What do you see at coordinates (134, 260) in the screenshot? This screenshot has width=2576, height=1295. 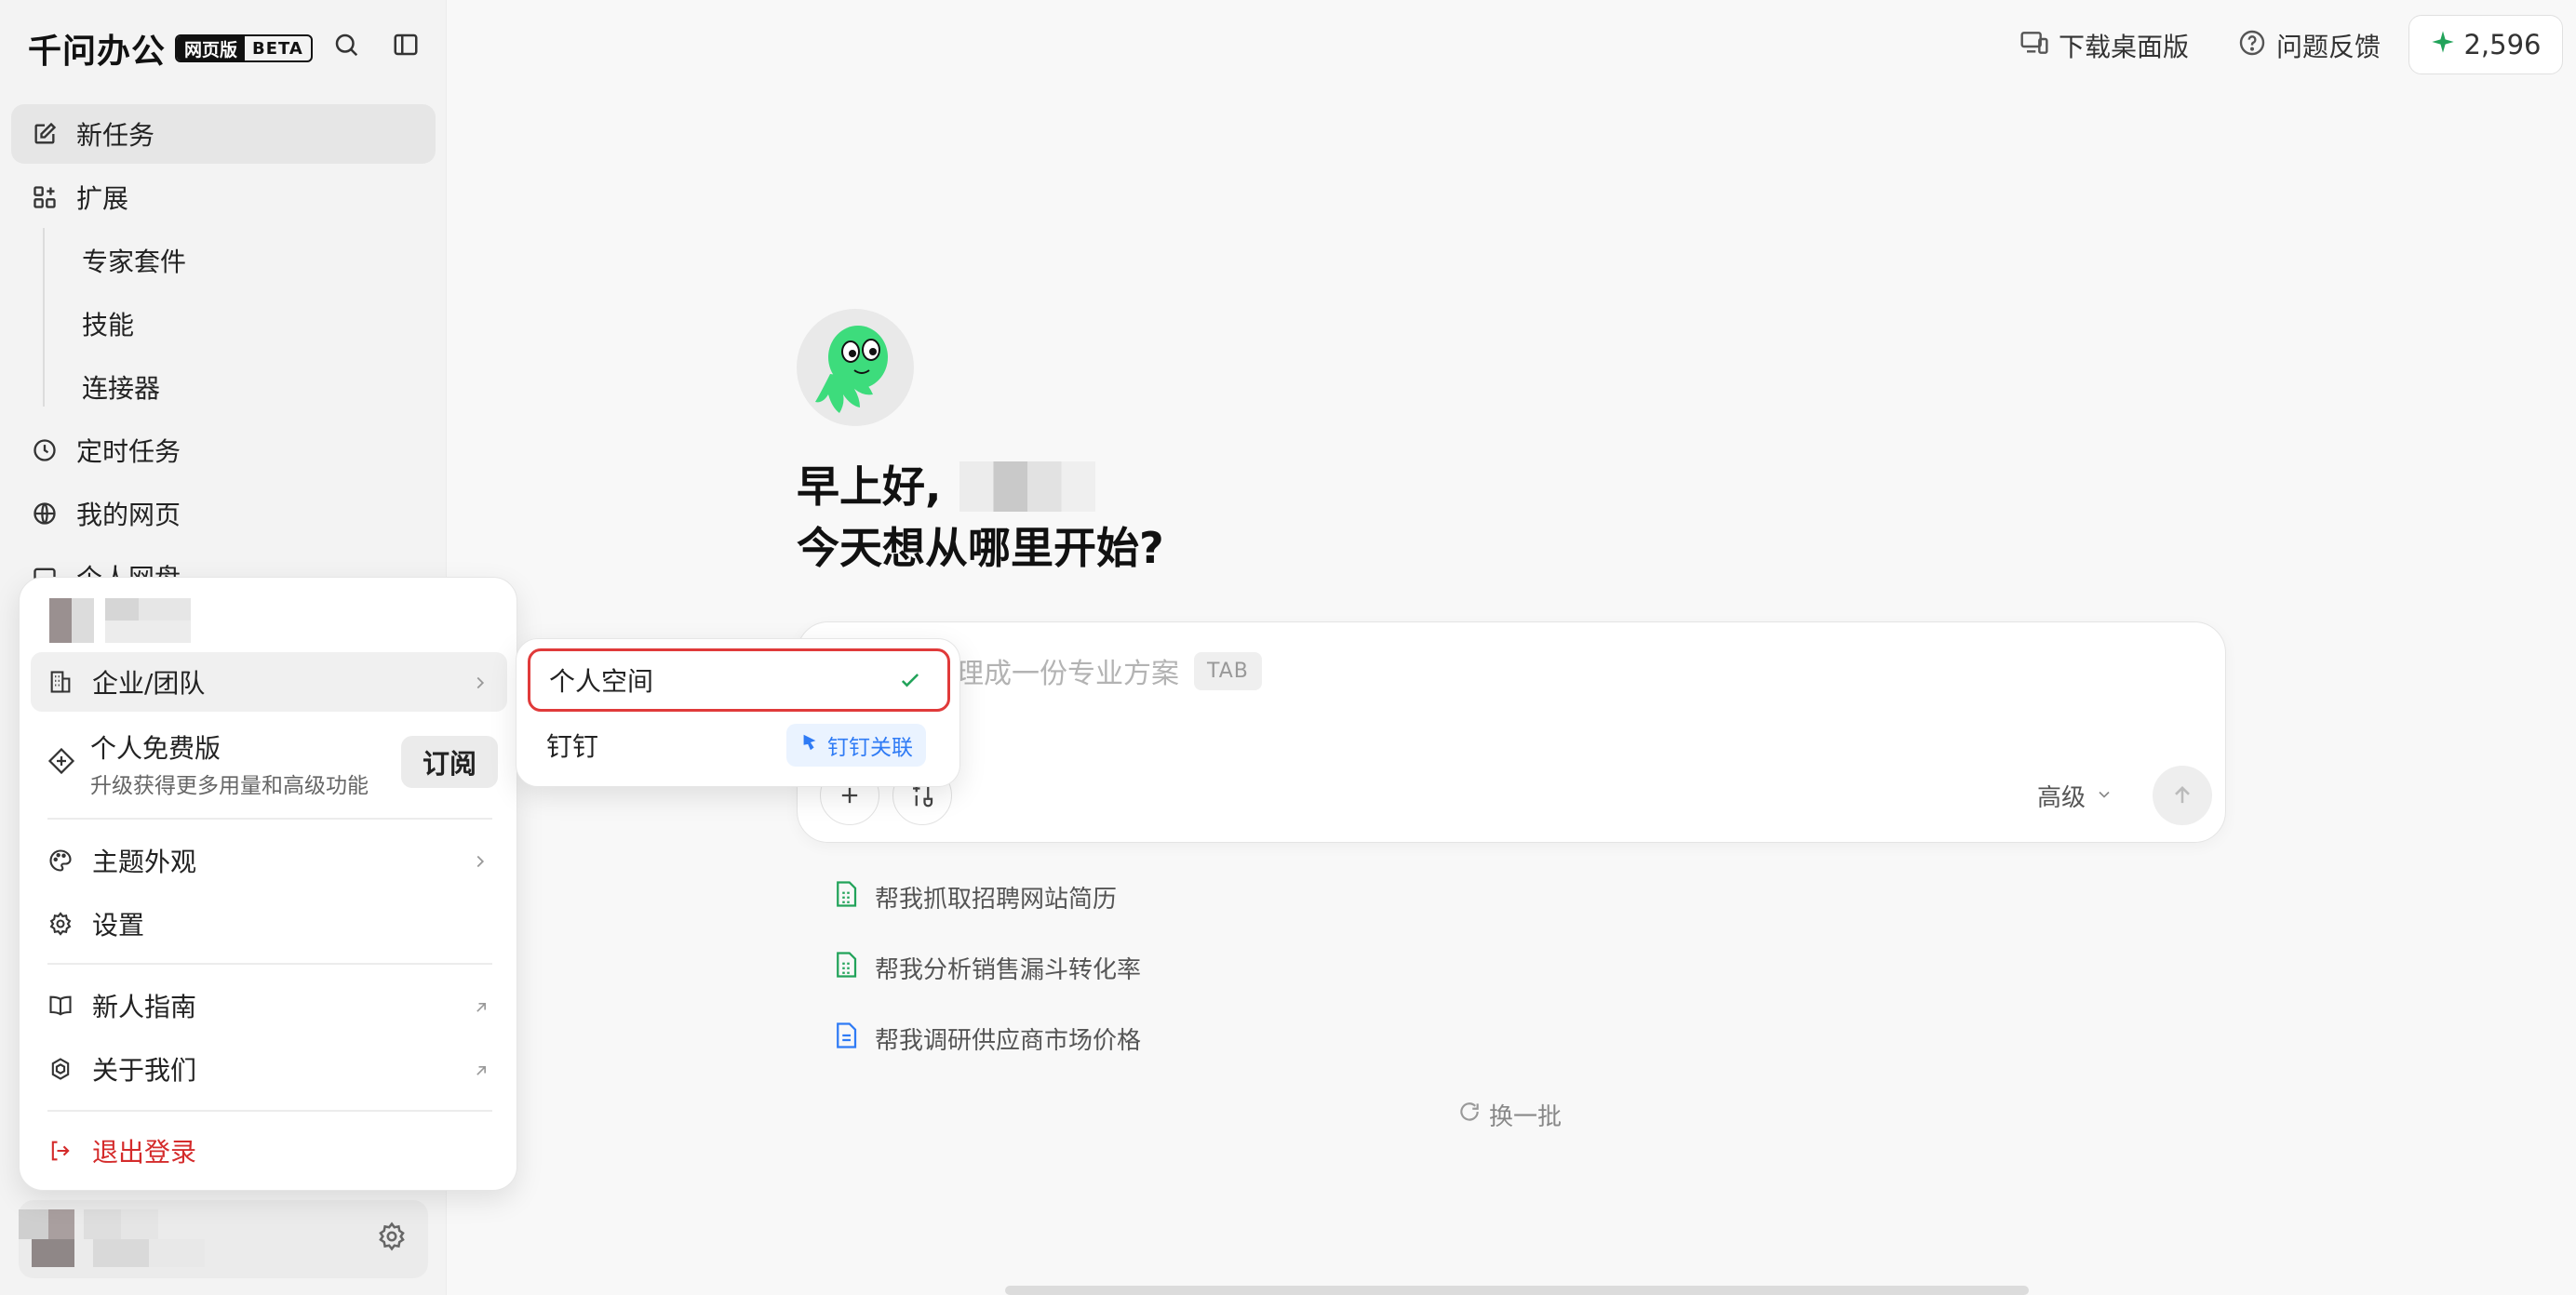 I see `nav-expert-suite: 专家套件` at bounding box center [134, 260].